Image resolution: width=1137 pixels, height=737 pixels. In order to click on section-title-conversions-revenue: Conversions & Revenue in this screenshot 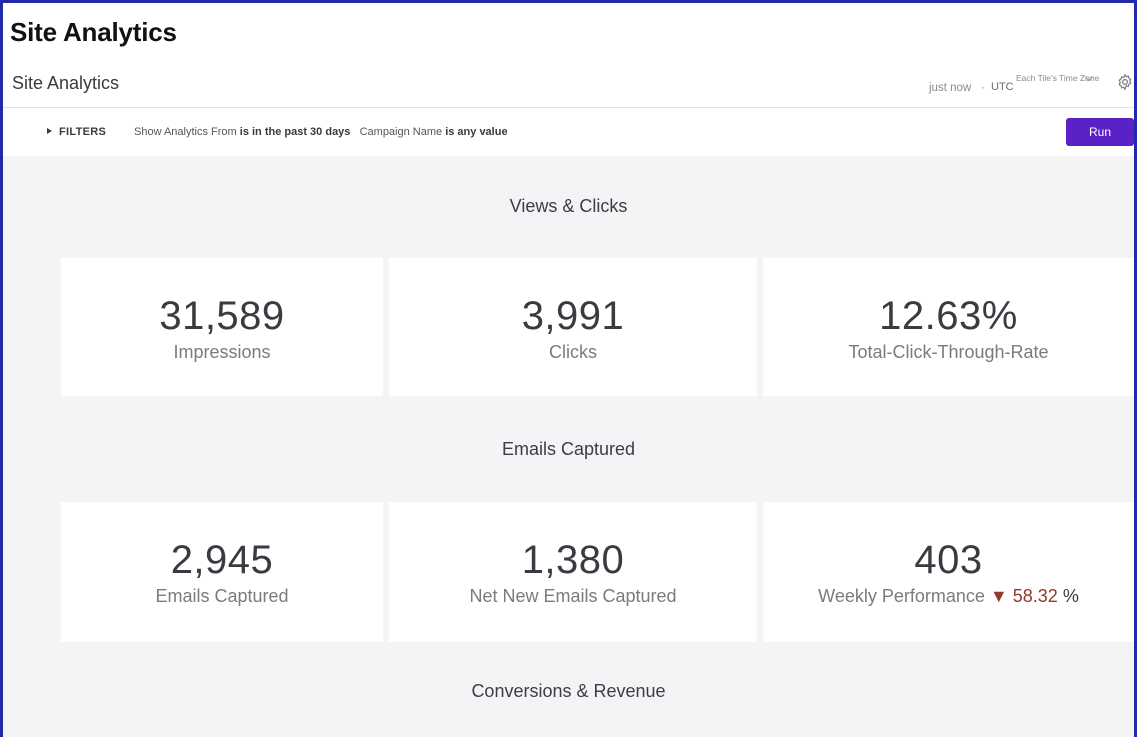, I will do `click(568, 691)`.